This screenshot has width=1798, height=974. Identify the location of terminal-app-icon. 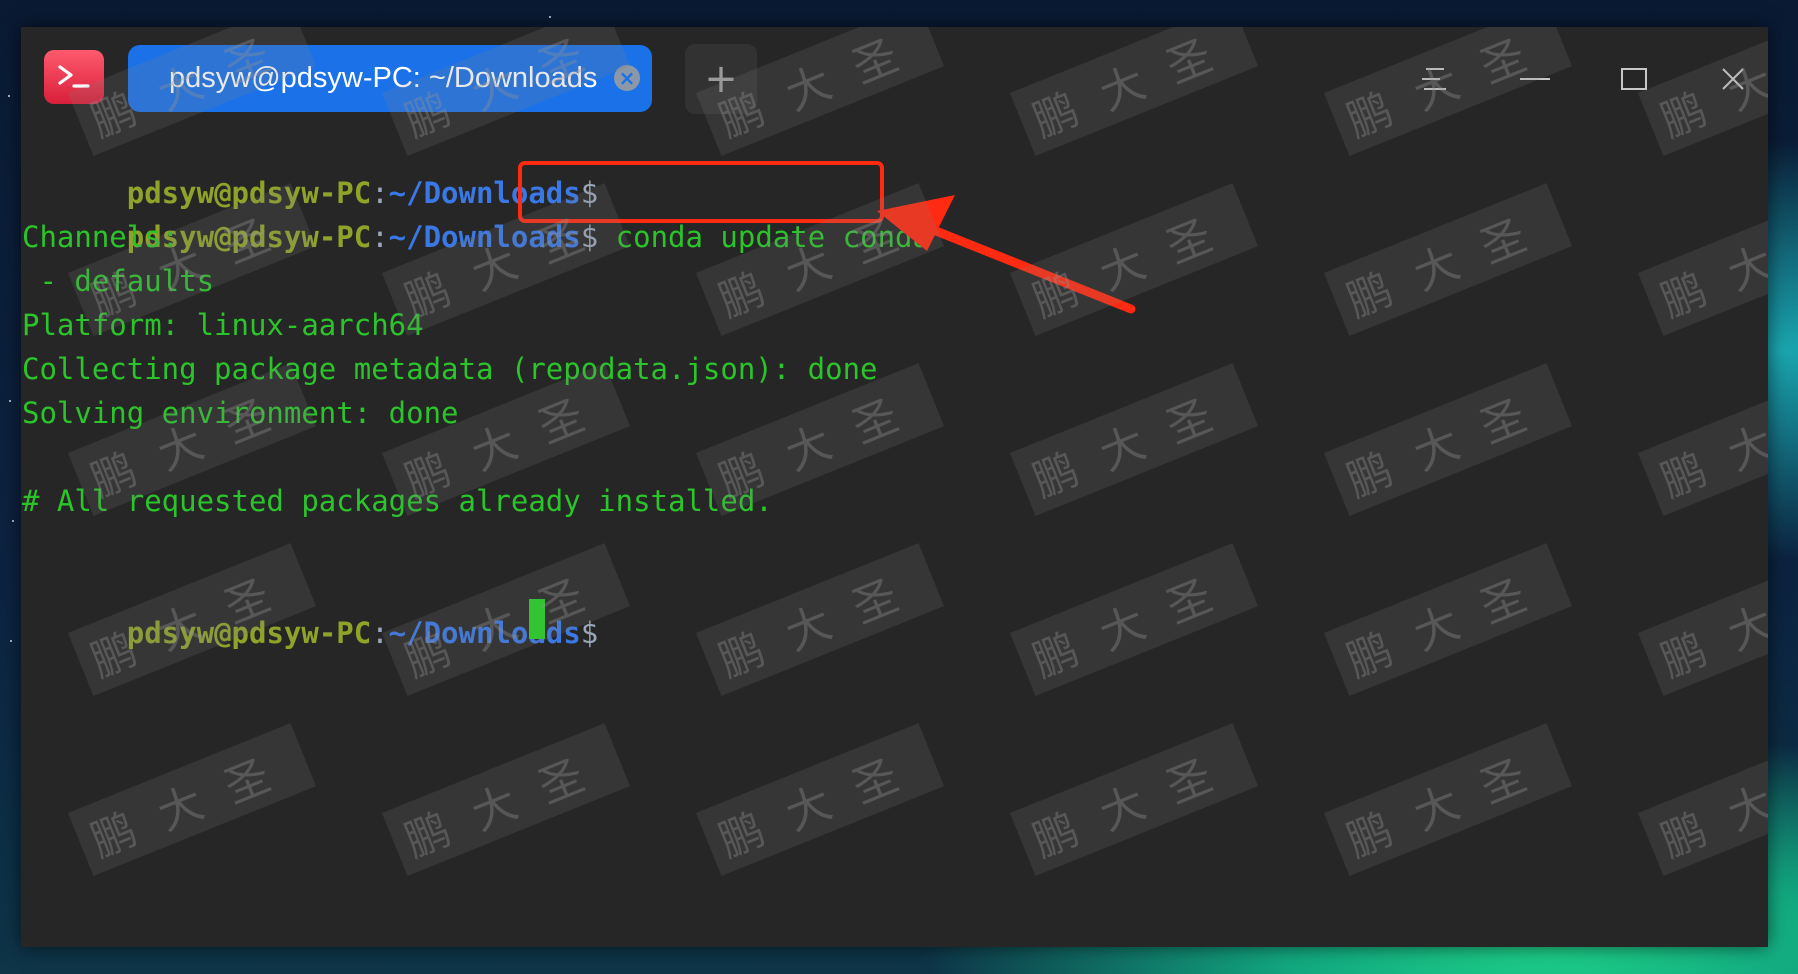
(74, 77).